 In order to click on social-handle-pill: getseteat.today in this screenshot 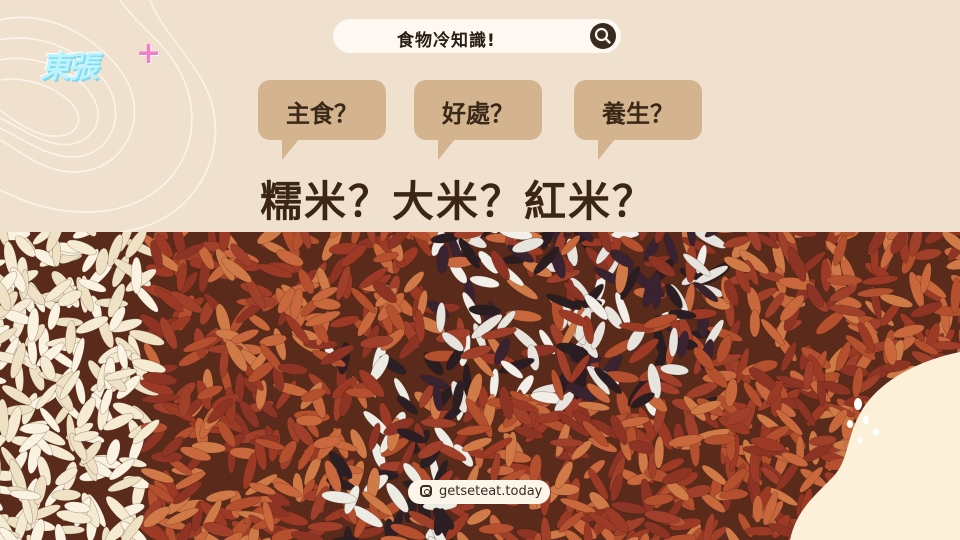, I will do `click(479, 492)`.